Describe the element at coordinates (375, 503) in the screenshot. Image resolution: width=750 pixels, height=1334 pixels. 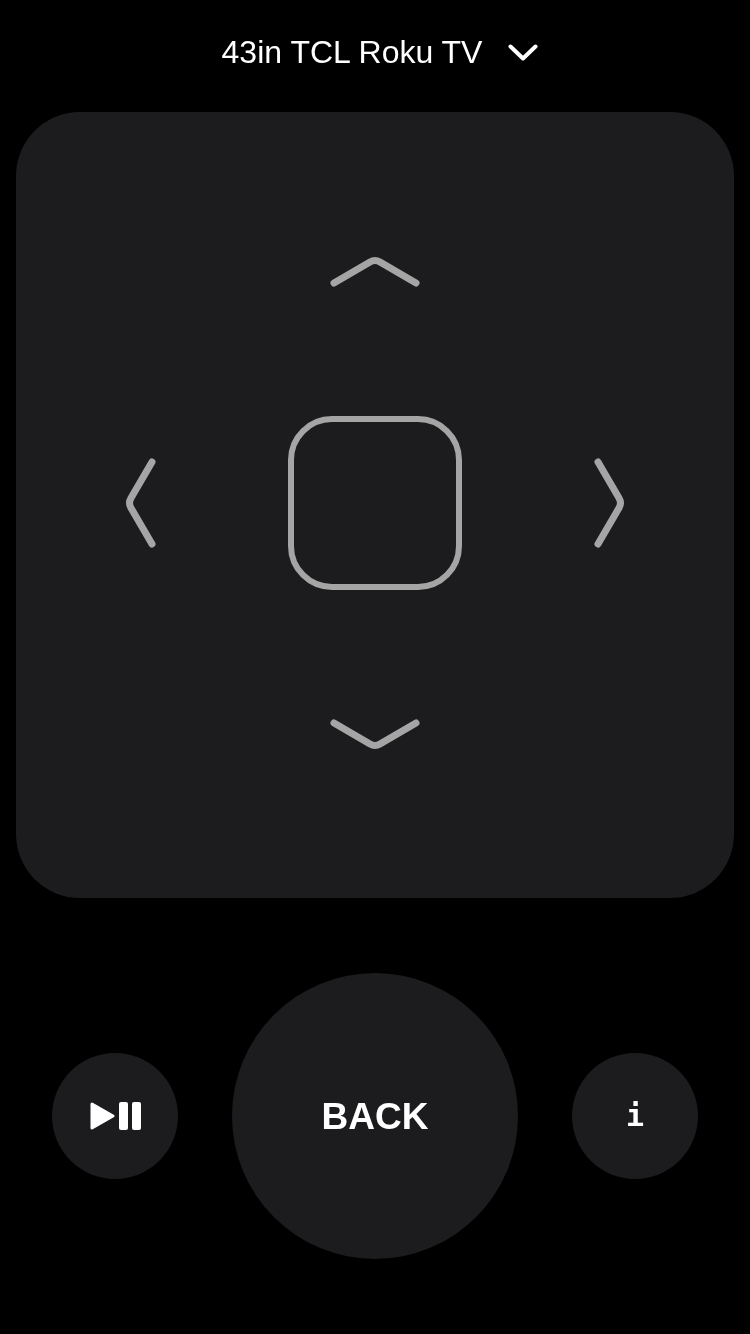
I see `select-button` at that location.